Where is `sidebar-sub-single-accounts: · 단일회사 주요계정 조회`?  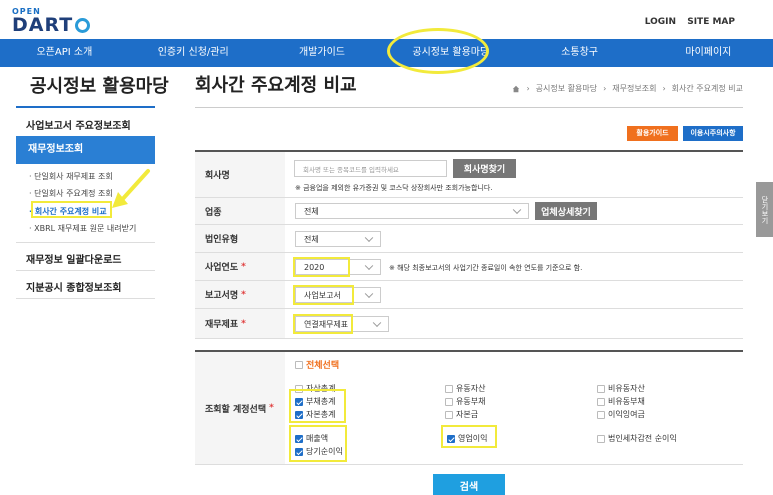
sidebar-sub-single-accounts: · 단일회사 주요계정 조회 is located at coordinates (71, 193).